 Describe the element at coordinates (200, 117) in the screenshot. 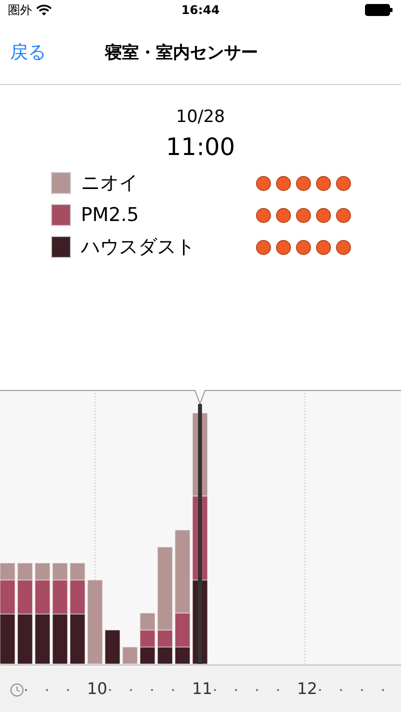

I see `date-text: 10/28` at that location.